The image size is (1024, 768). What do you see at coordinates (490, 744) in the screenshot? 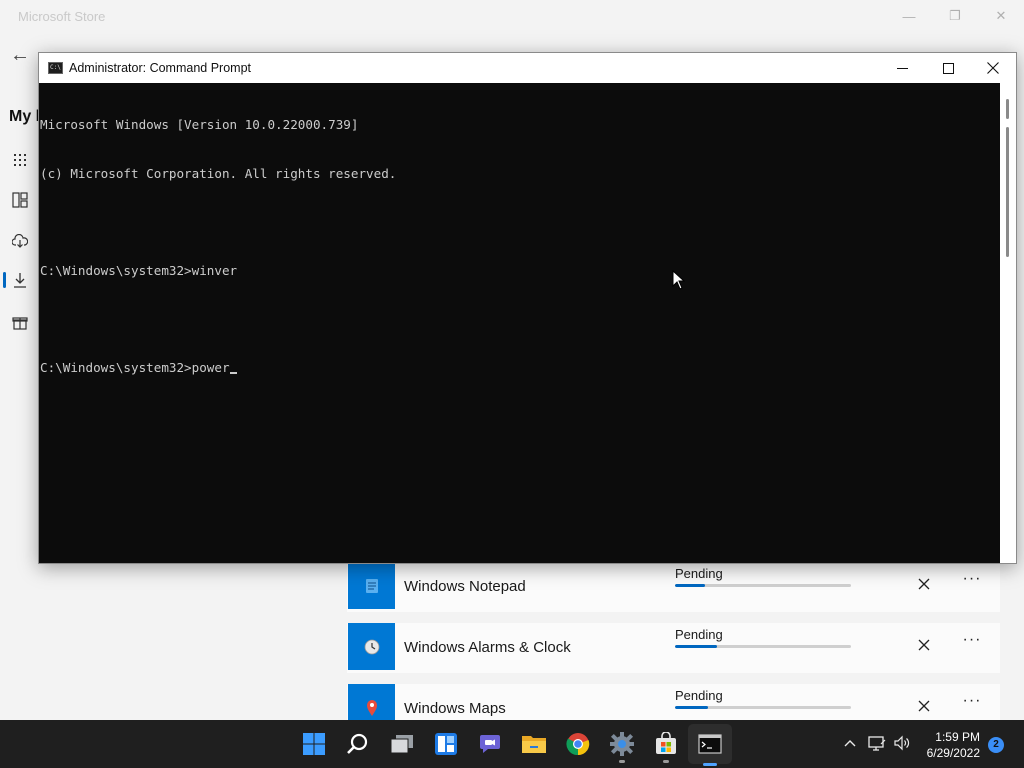
I see `teams-chat-icon` at bounding box center [490, 744].